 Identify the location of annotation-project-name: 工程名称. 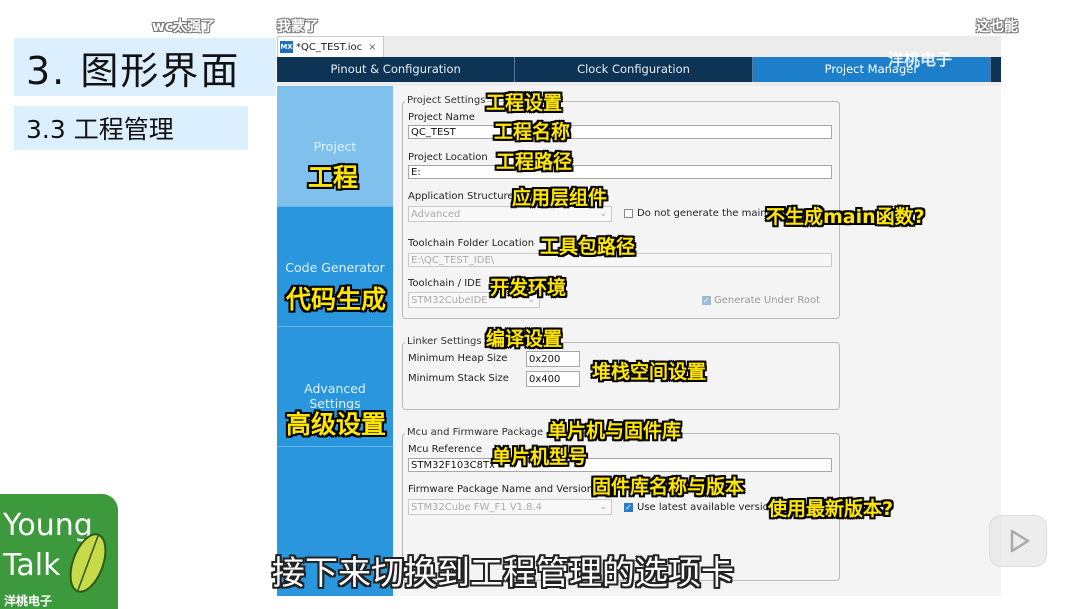
(532, 132).